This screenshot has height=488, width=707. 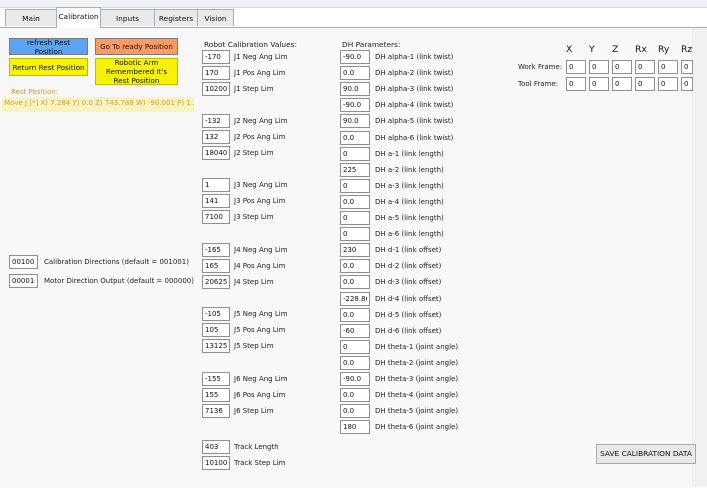 What do you see at coordinates (699, 257) in the screenshot?
I see `vertical-scrollbar` at bounding box center [699, 257].